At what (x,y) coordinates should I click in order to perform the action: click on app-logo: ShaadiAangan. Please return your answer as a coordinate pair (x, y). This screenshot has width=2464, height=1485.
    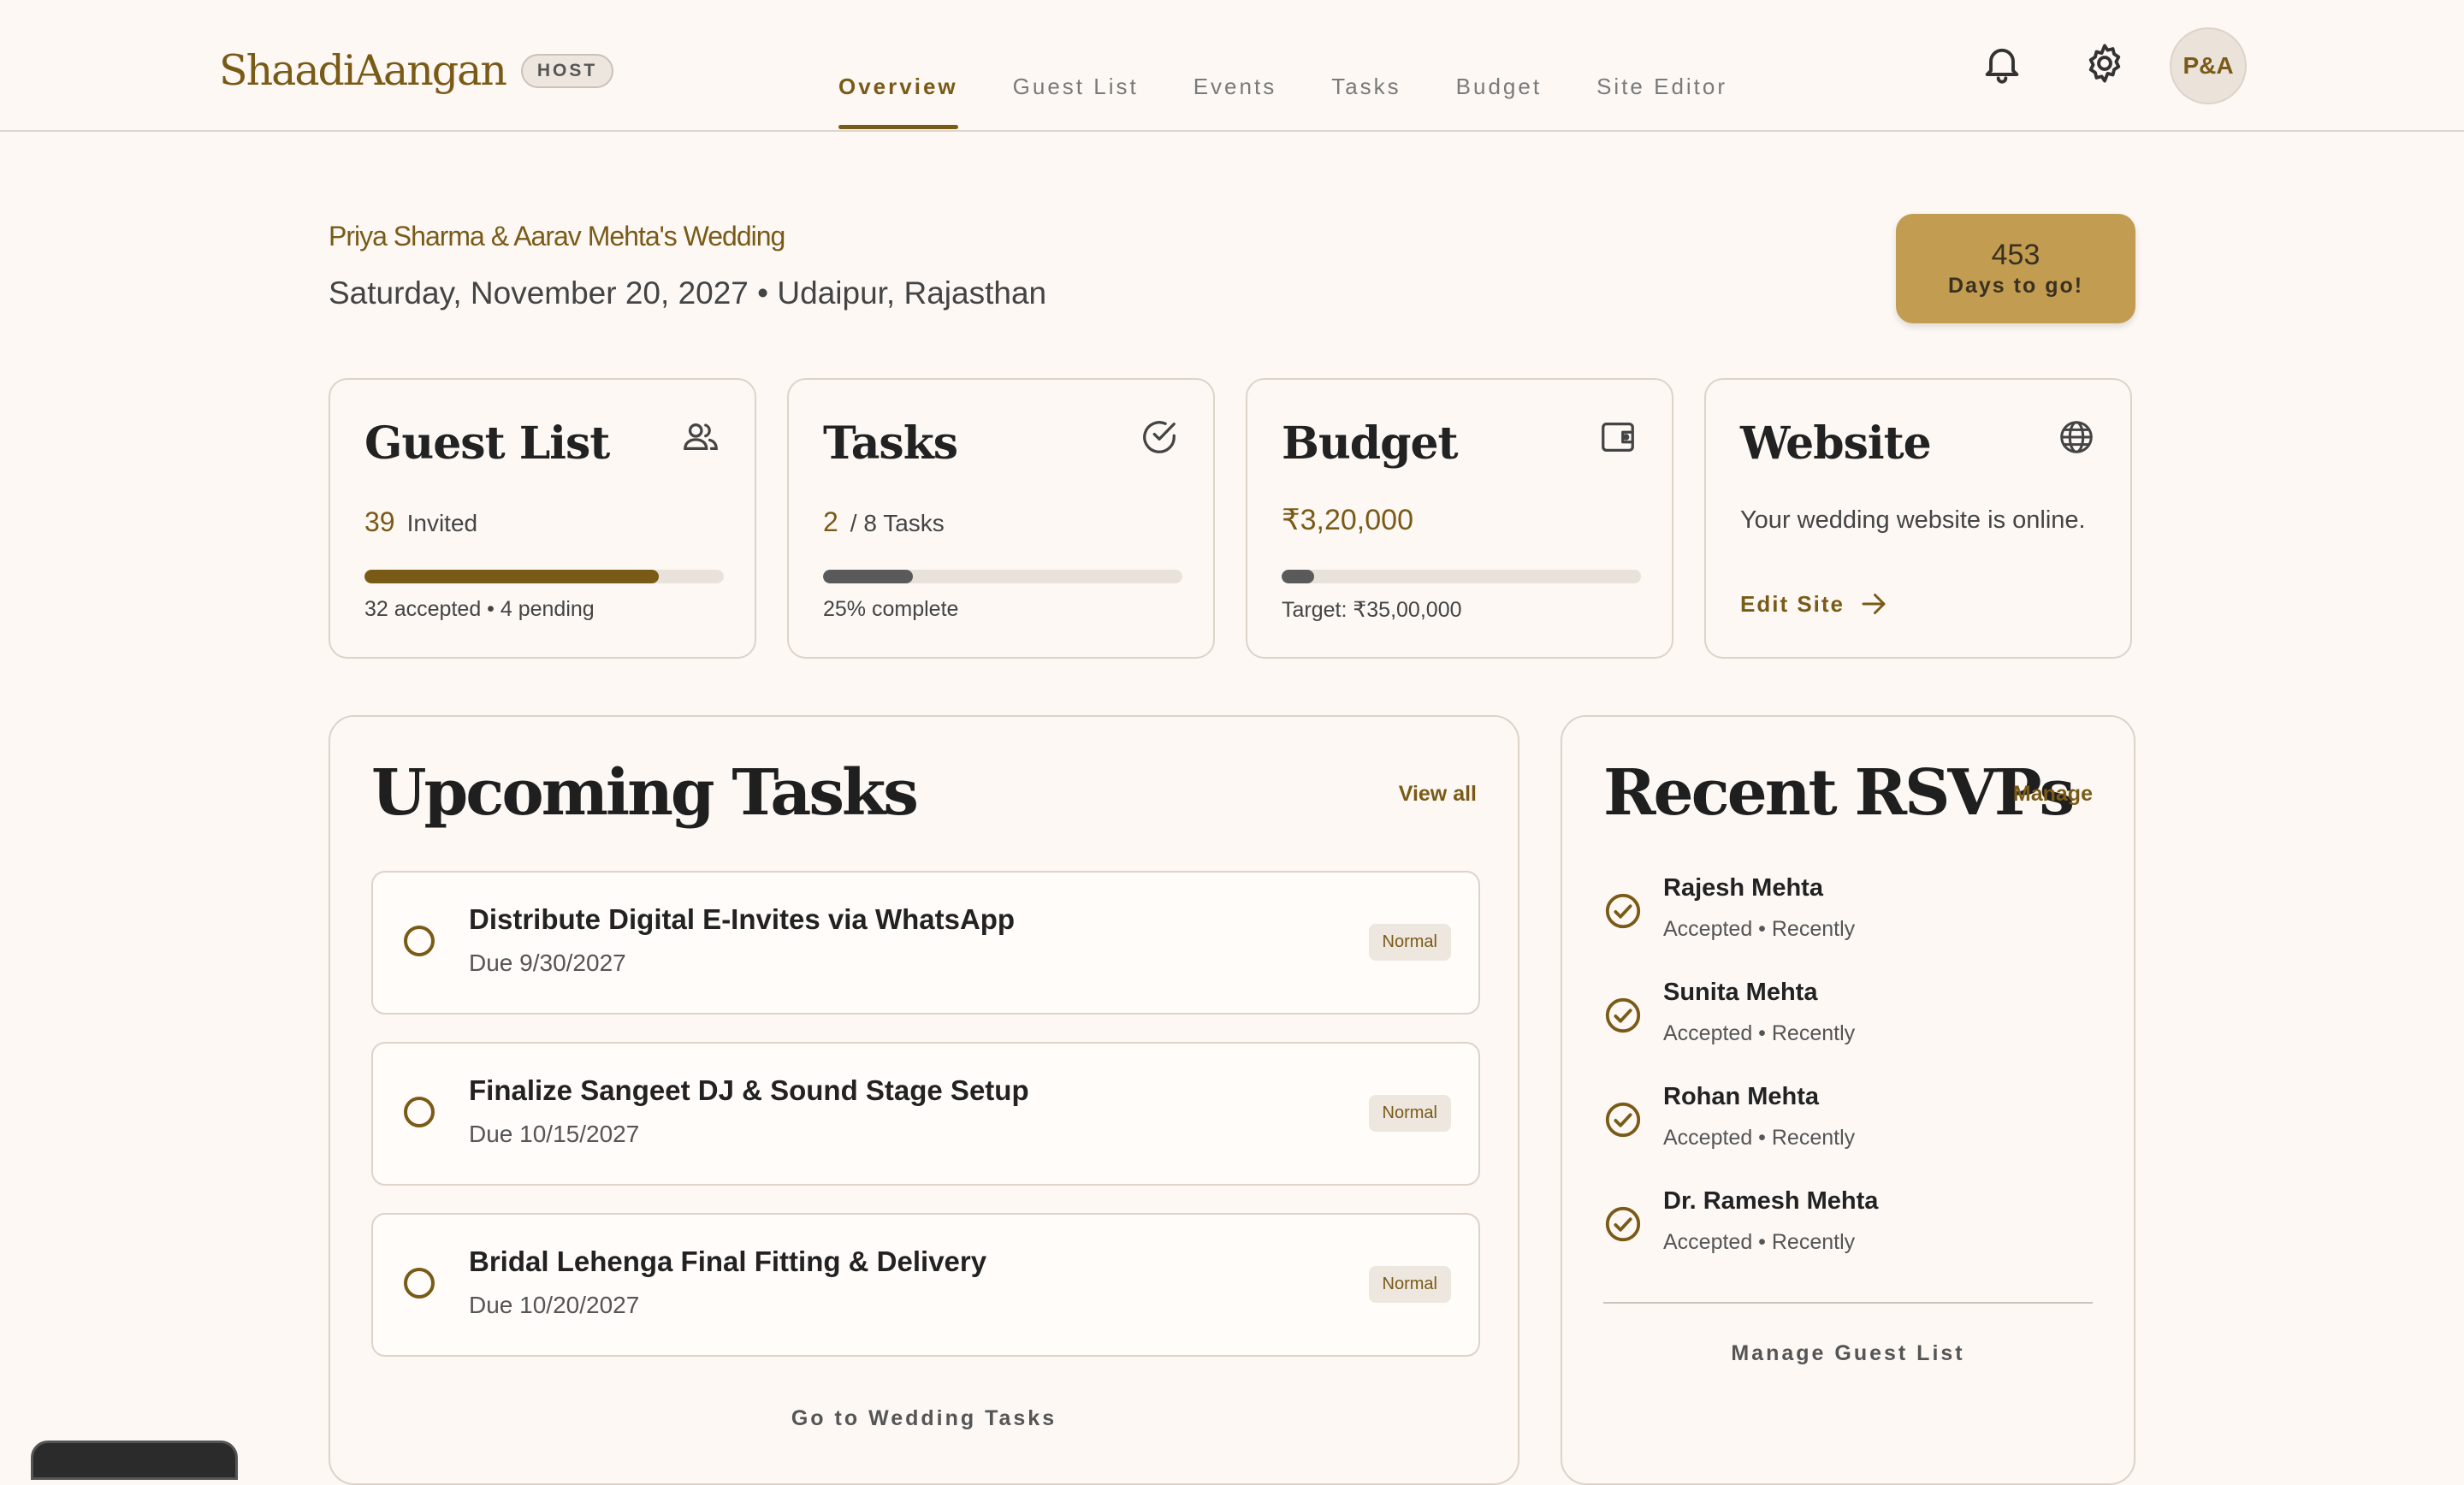
    Looking at the image, I should click on (363, 70).